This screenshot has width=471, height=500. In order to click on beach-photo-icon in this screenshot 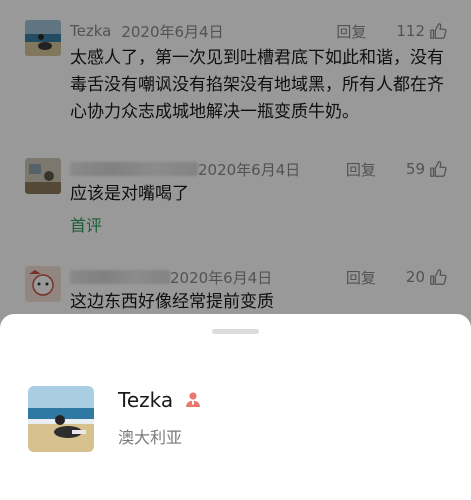, I will do `click(61, 419)`.